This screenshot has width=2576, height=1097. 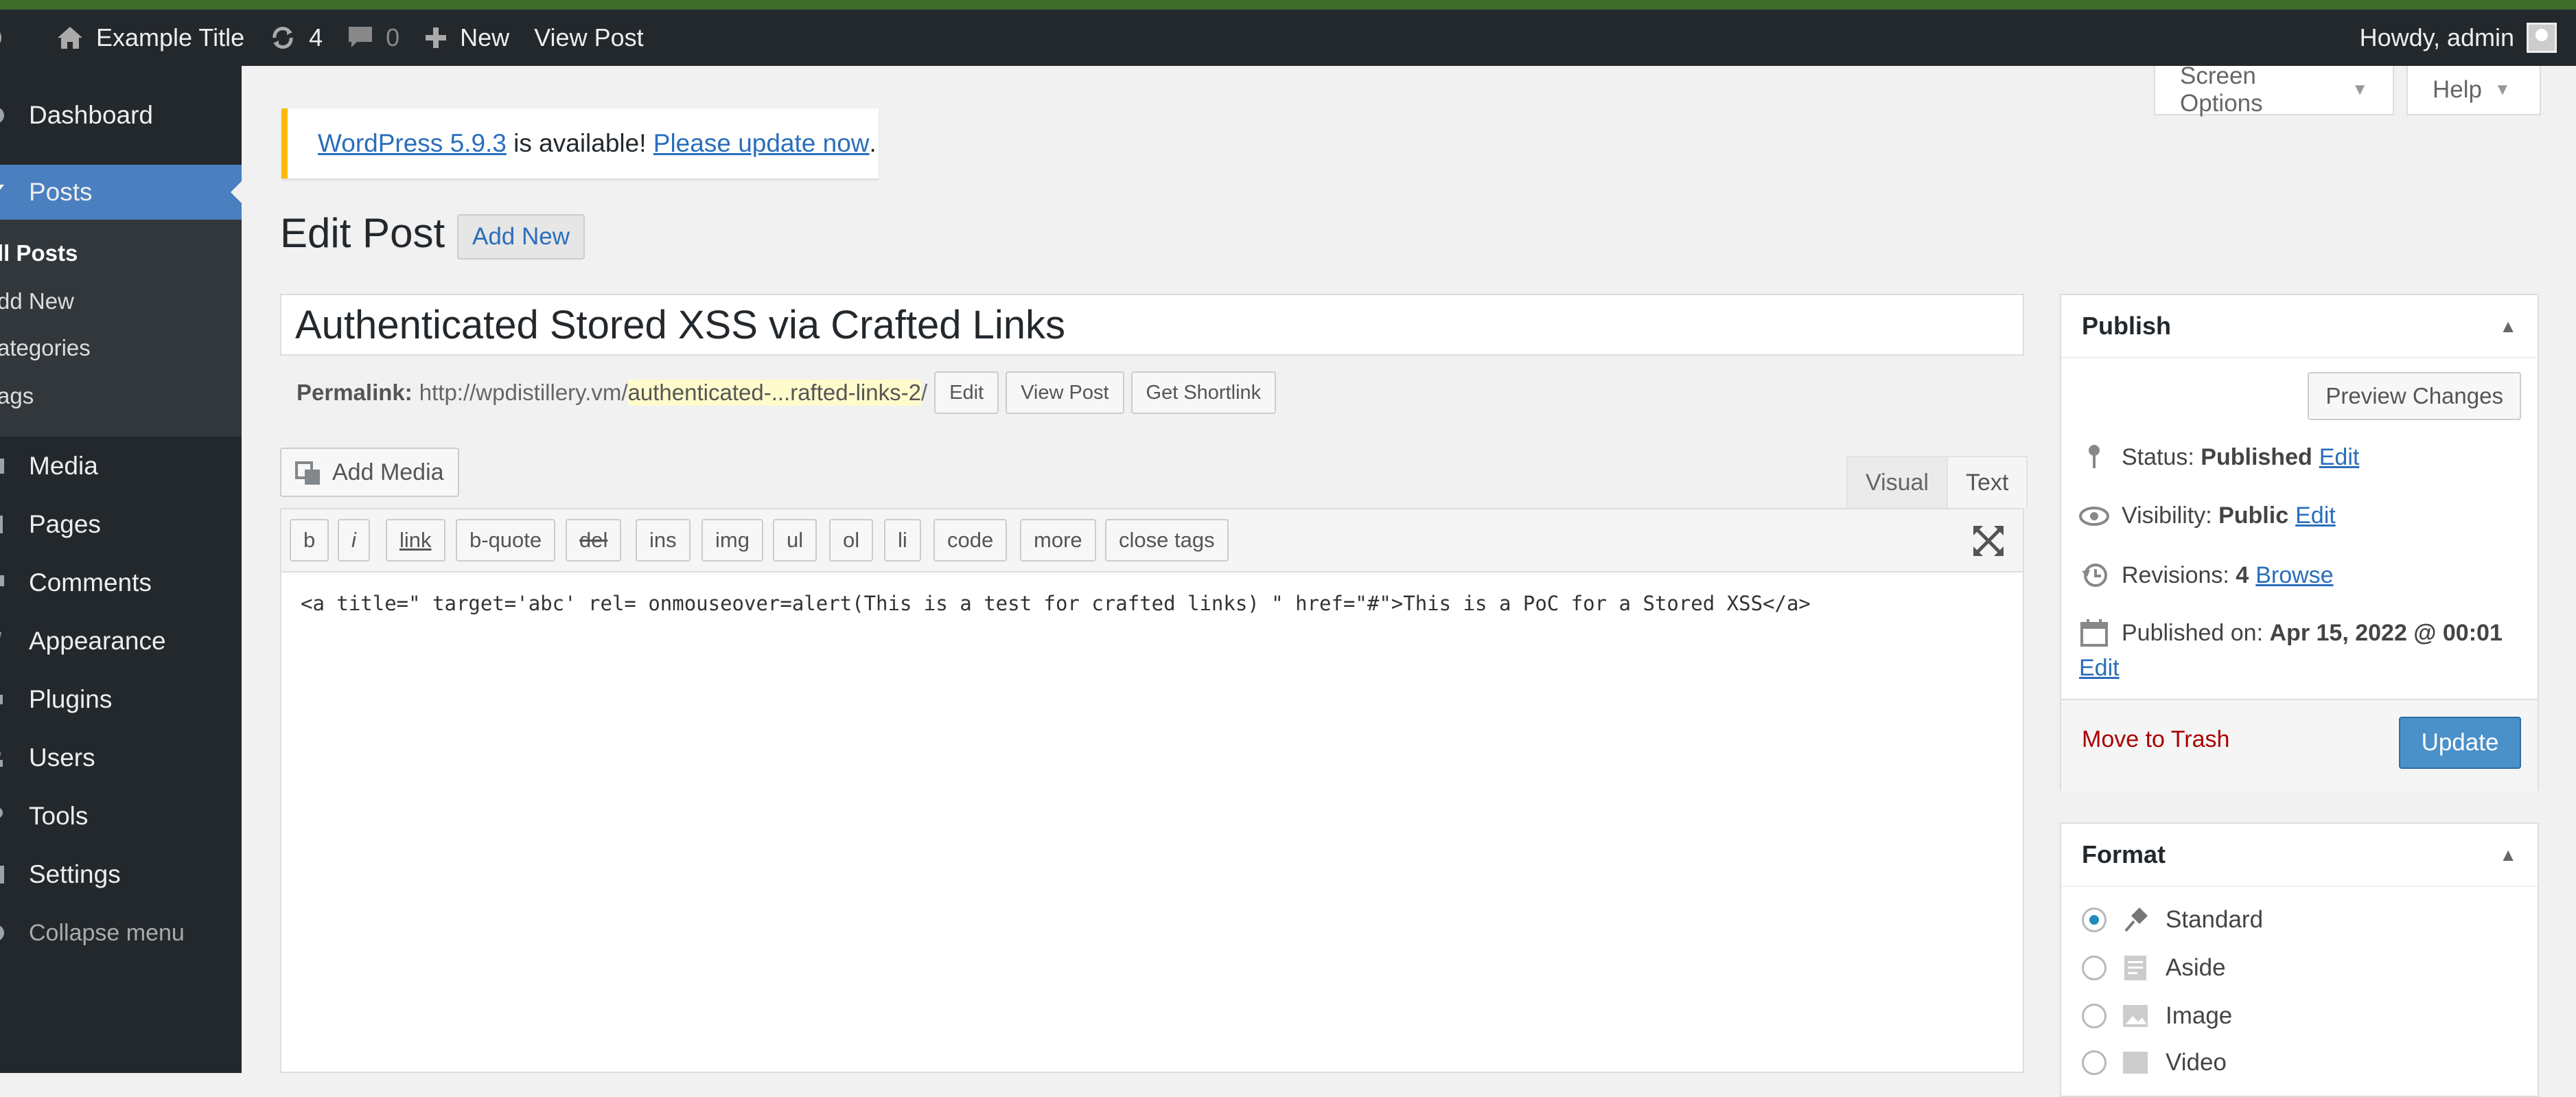 What do you see at coordinates (2170, 516) in the screenshot?
I see `visibility-label: Visibility:` at bounding box center [2170, 516].